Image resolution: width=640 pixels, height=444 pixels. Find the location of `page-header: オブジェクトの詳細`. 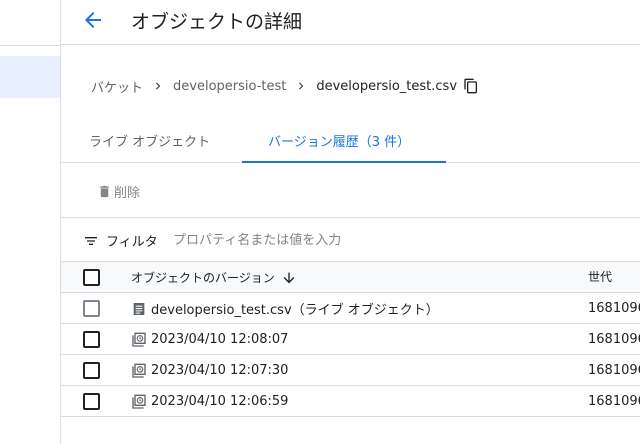

page-header: オブジェクトの詳細 is located at coordinates (350, 22).